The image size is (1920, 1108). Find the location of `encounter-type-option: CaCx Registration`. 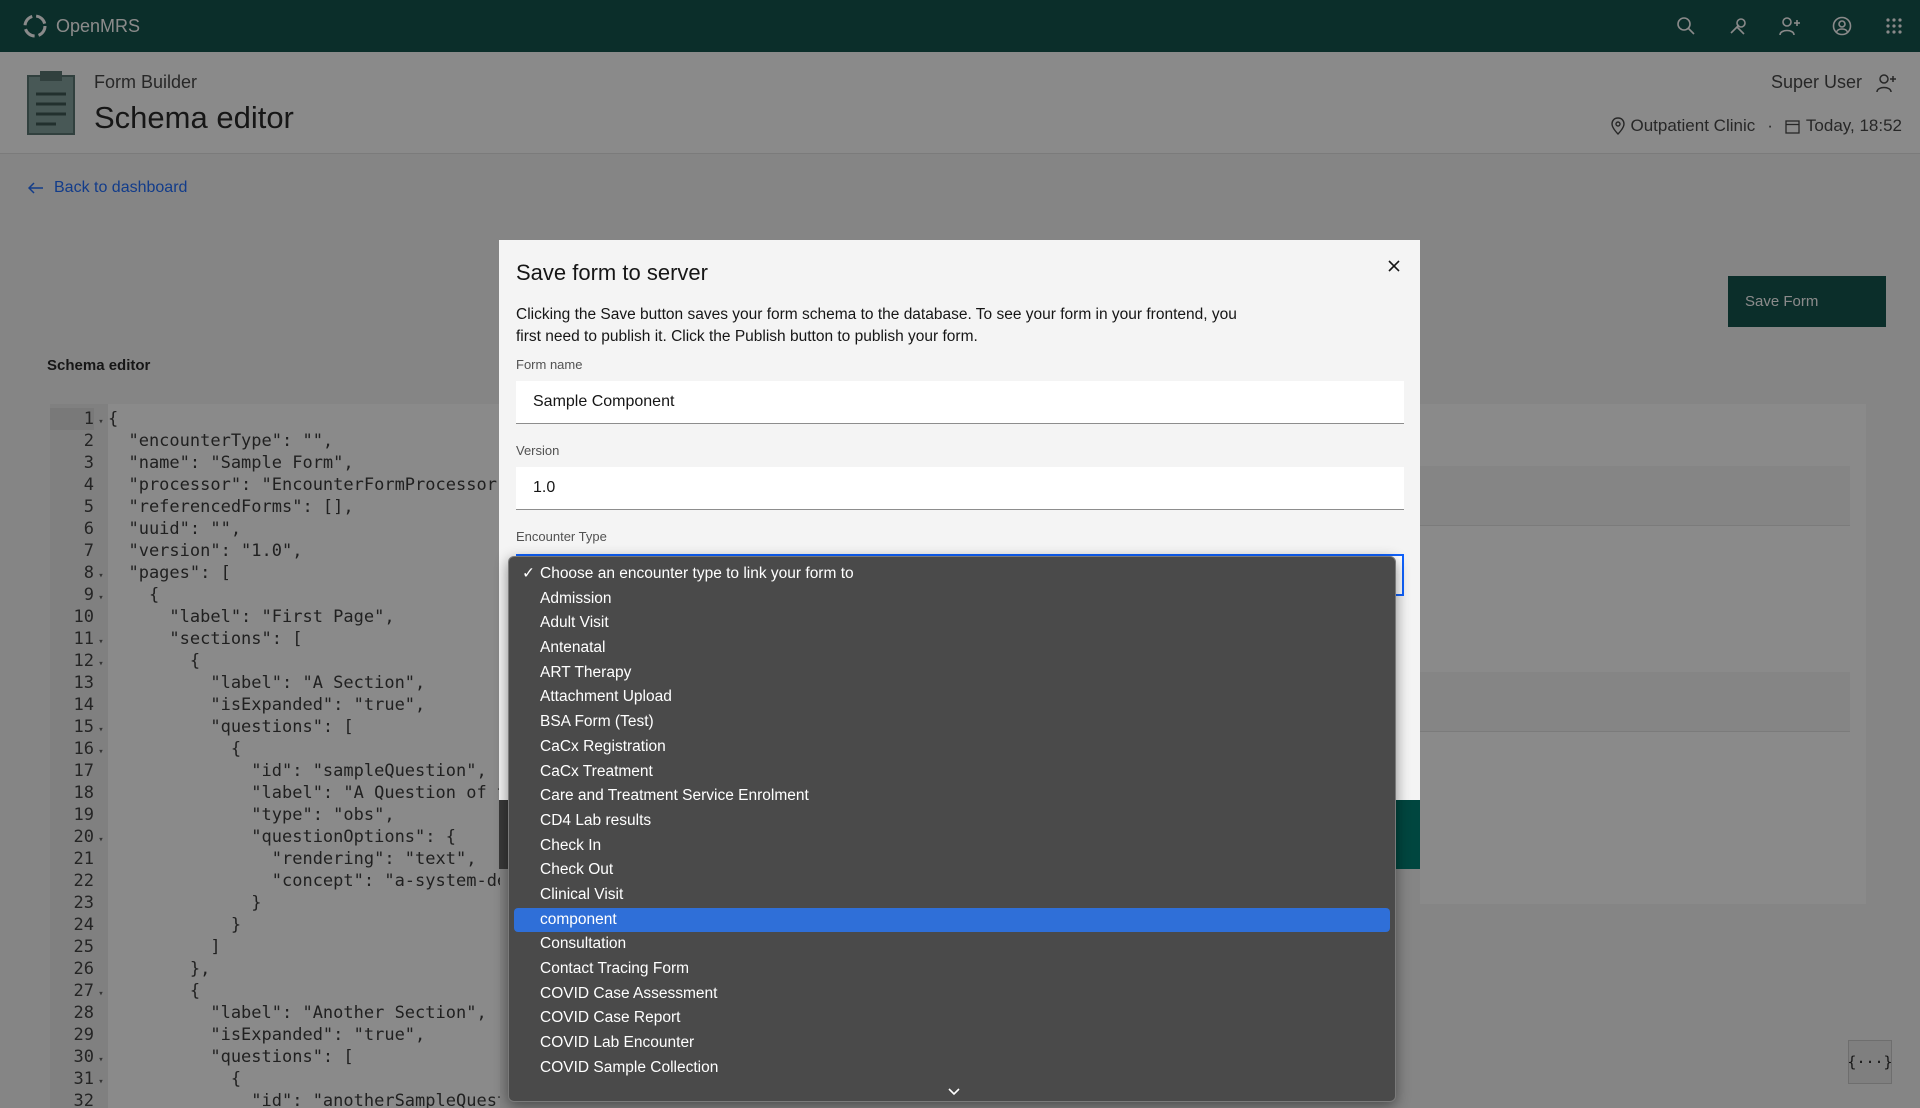

encounter-type-option: CaCx Registration is located at coordinates (952, 747).